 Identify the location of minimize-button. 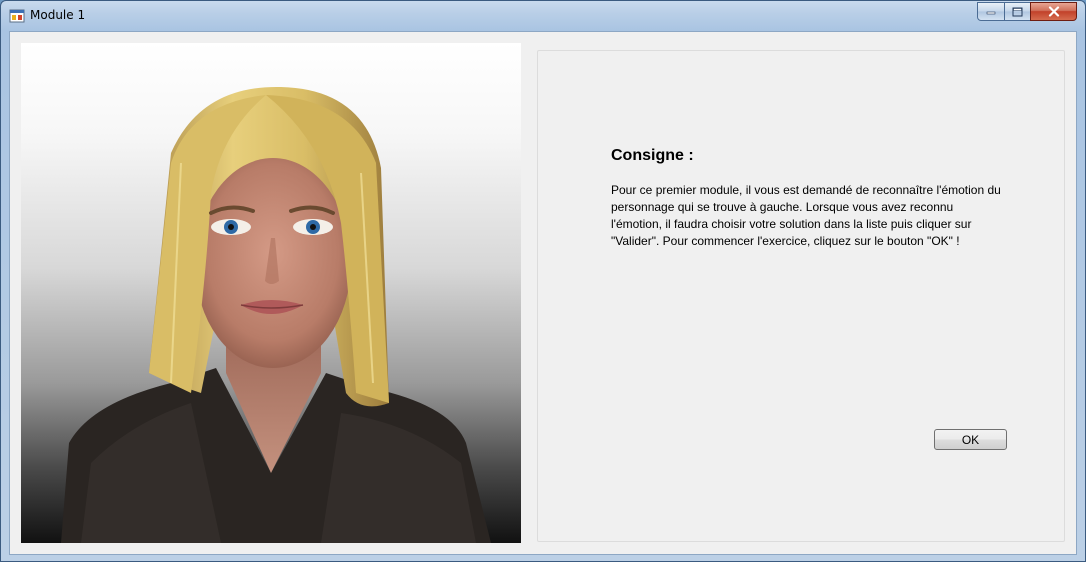
(991, 11).